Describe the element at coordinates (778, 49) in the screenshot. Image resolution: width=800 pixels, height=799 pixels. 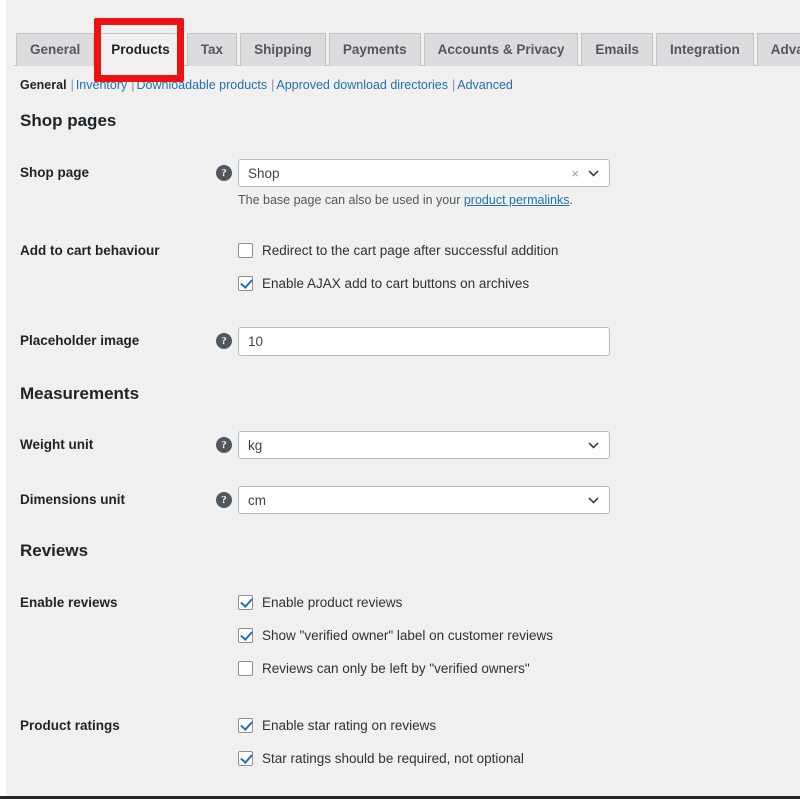
I see `tab-advanced: Advanced` at that location.